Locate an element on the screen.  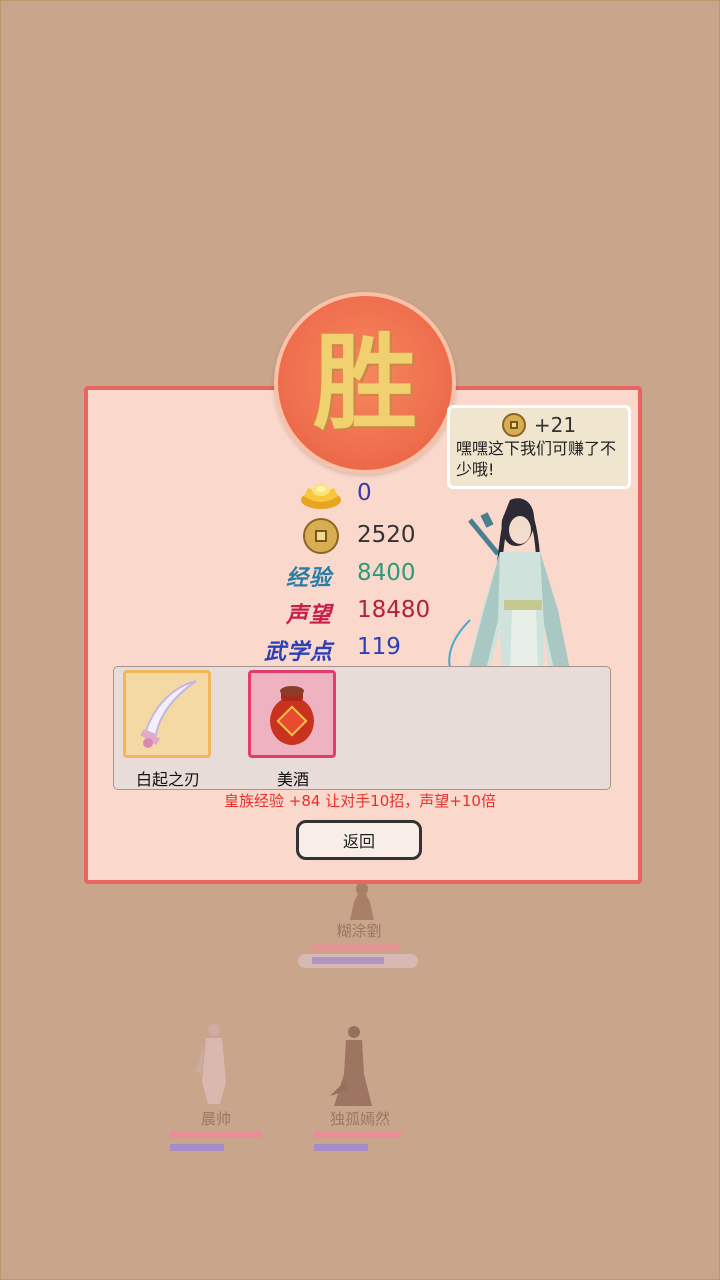
martial-label: 武学点 is located at coordinates (299, 652).